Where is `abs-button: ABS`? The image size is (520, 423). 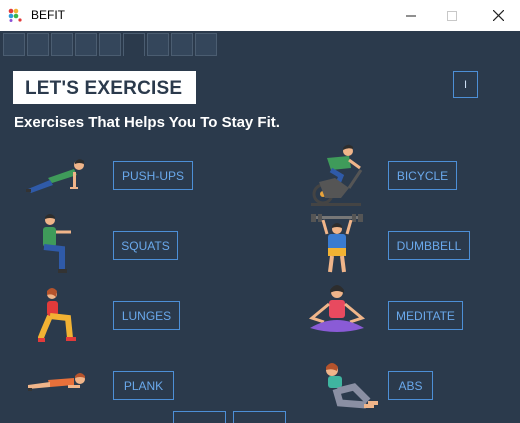
abs-button: ABS is located at coordinates (410, 385).